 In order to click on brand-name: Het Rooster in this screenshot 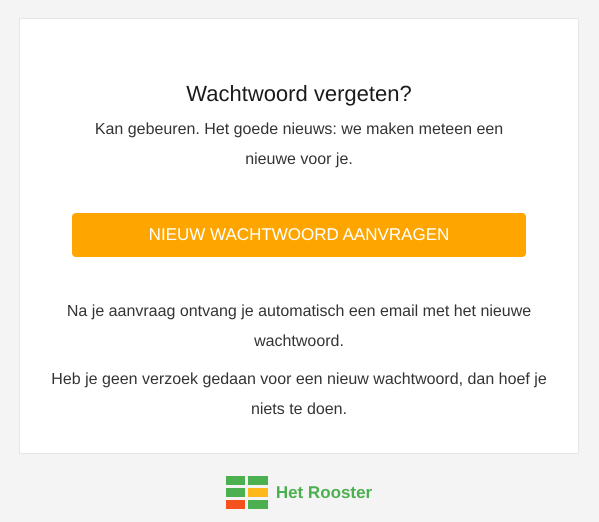, I will do `click(324, 493)`.